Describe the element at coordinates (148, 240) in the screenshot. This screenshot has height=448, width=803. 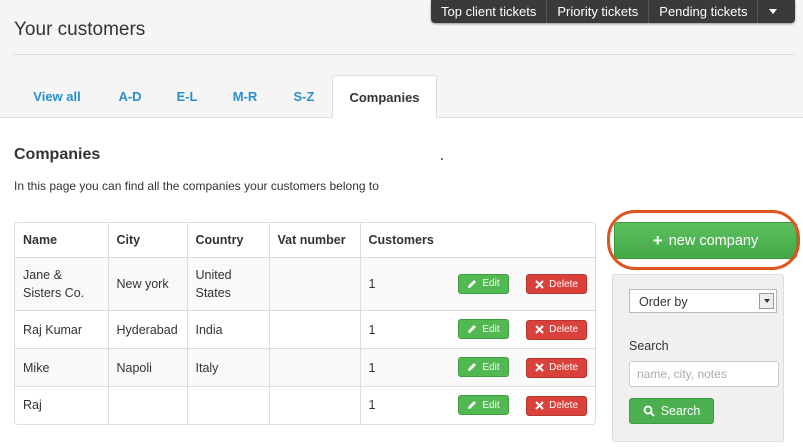
I see `column-header-city: City` at that location.